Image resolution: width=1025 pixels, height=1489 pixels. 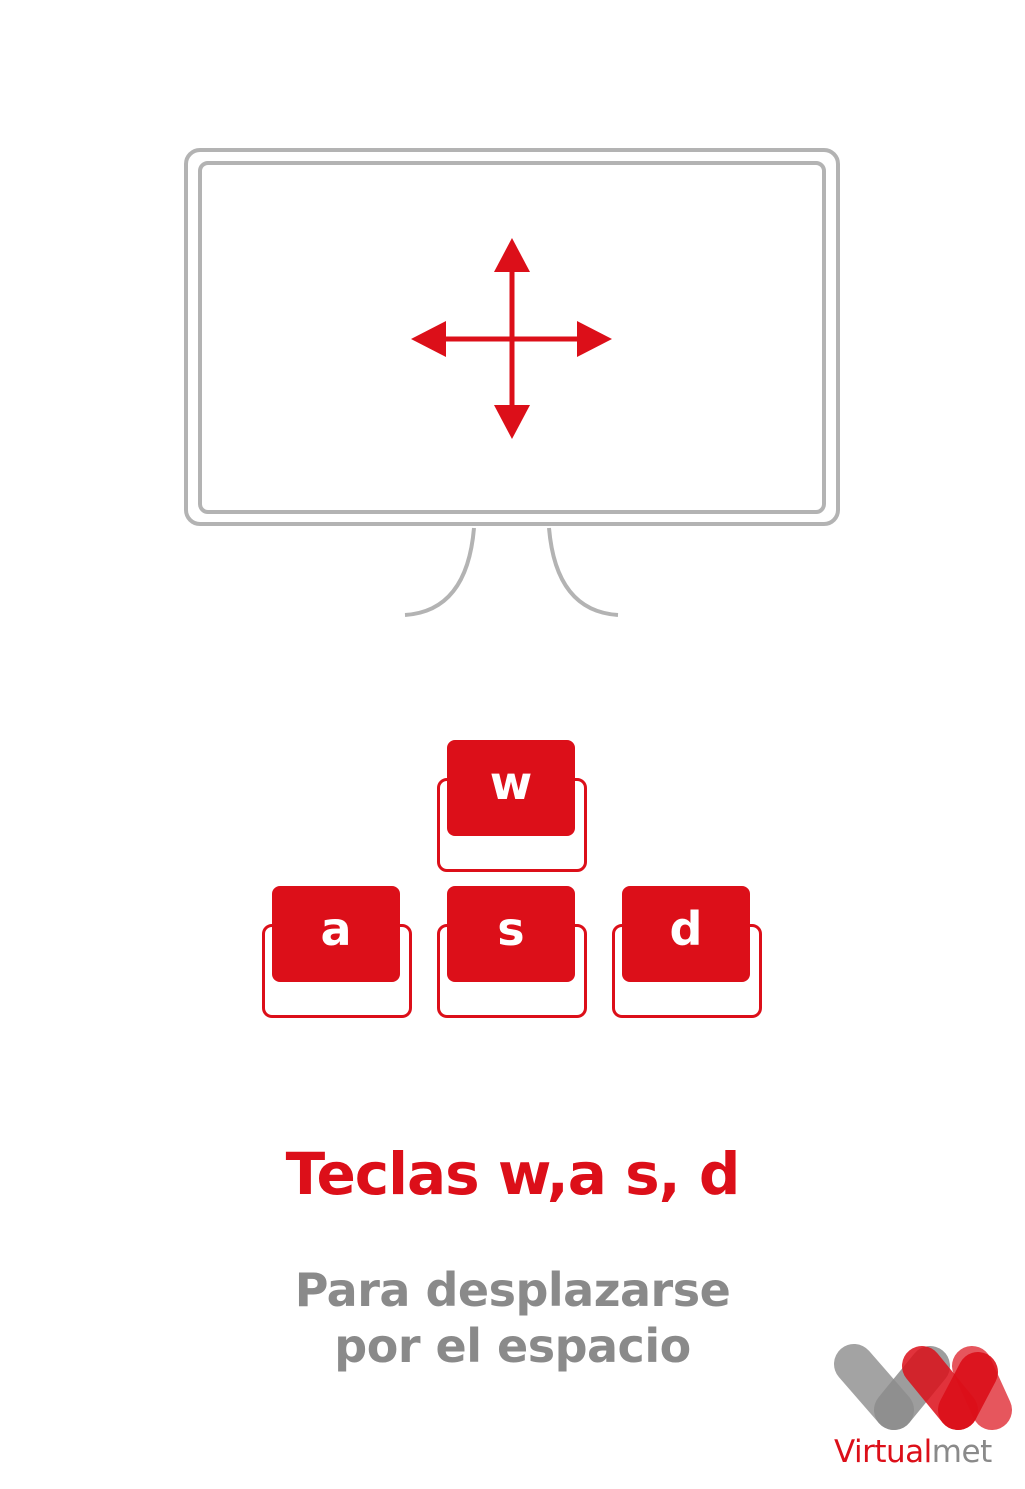 I want to click on key-w: w, so click(x=512, y=806).